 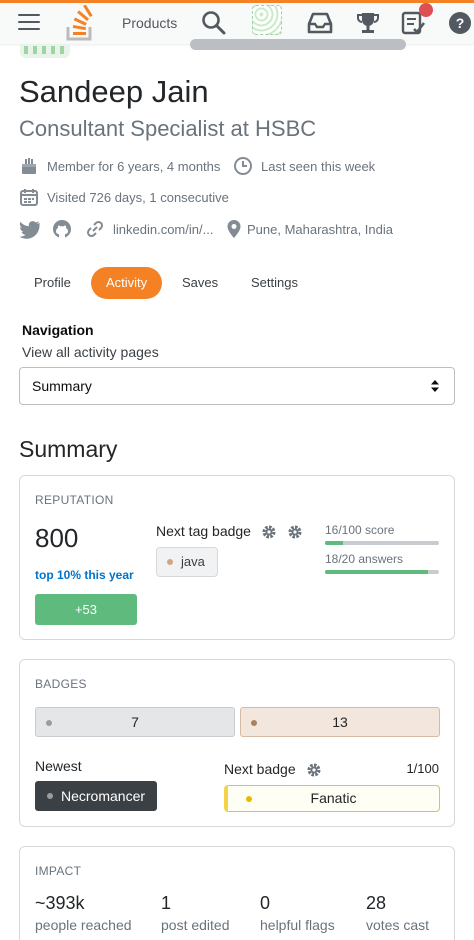 I want to click on profile-title: Consultant Specialist at HSBC, so click(x=168, y=128).